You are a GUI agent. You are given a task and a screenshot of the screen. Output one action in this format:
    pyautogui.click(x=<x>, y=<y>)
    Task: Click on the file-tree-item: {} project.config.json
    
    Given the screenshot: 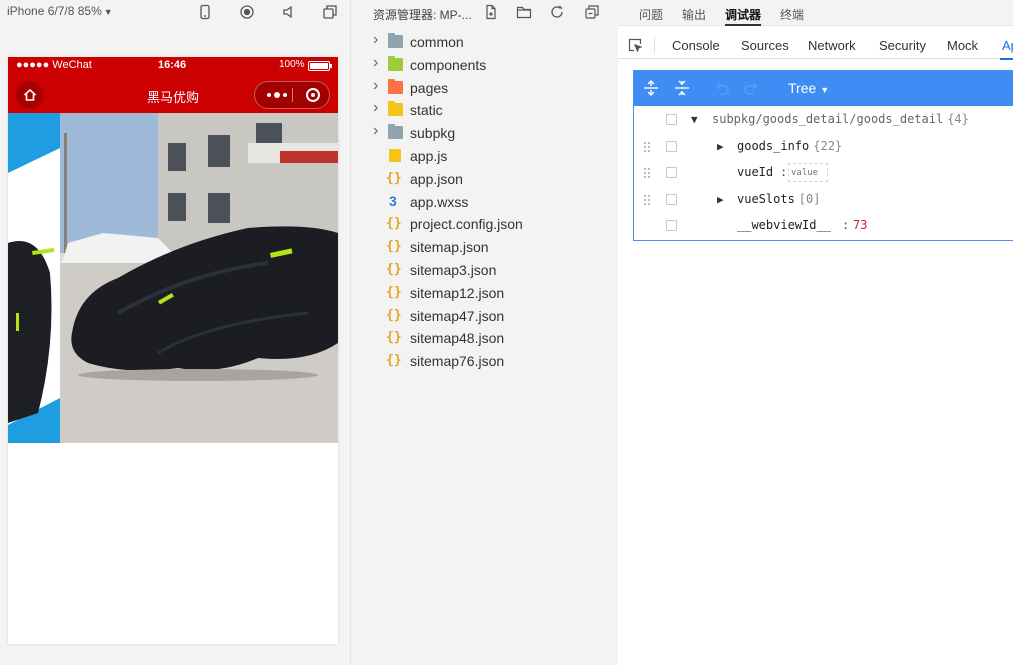 What is the action you would take?
    pyautogui.click(x=484, y=224)
    